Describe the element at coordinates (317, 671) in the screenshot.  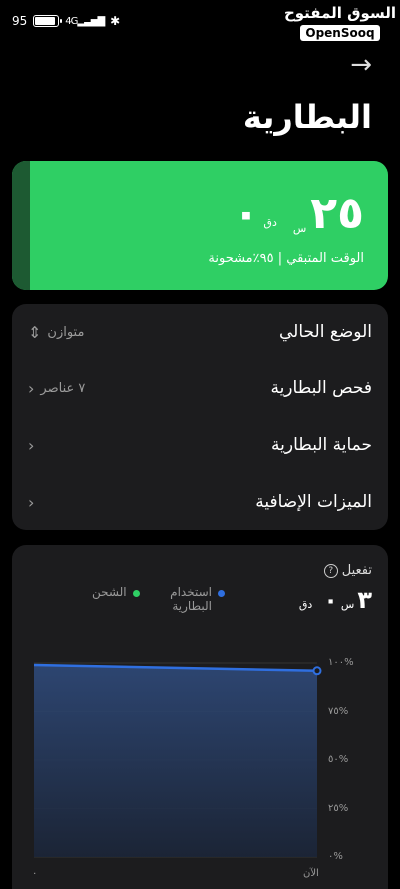
I see `data-point-current` at that location.